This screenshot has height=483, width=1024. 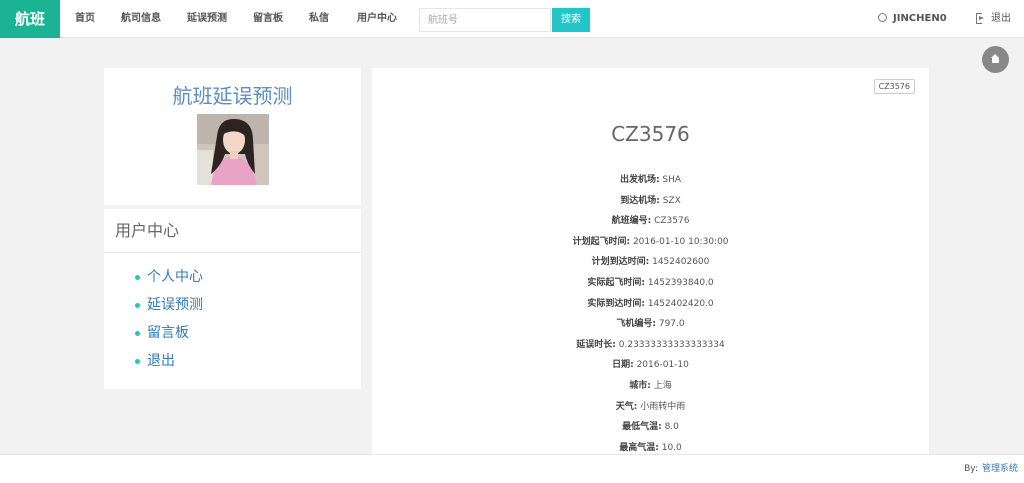 What do you see at coordinates (161, 361) in the screenshot?
I see `menu-item-label: 退出` at bounding box center [161, 361].